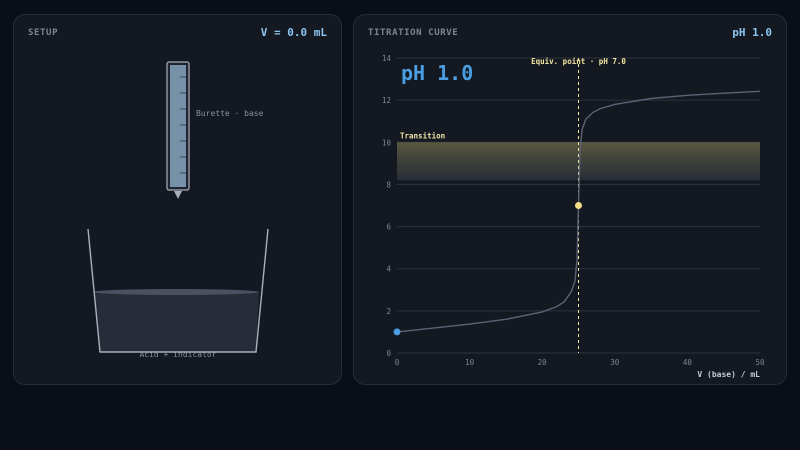  I want to click on y-tick-label: 2, so click(388, 311).